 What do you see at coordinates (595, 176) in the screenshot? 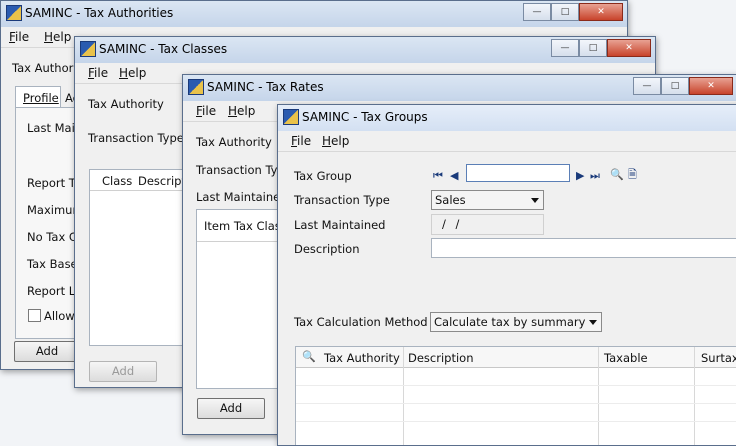
I see `last-record-icon: ⏭` at bounding box center [595, 176].